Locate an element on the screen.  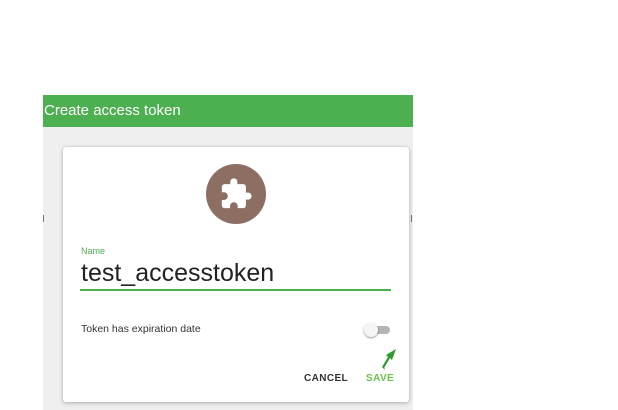
pointer-arrow-icon is located at coordinates (389, 359).